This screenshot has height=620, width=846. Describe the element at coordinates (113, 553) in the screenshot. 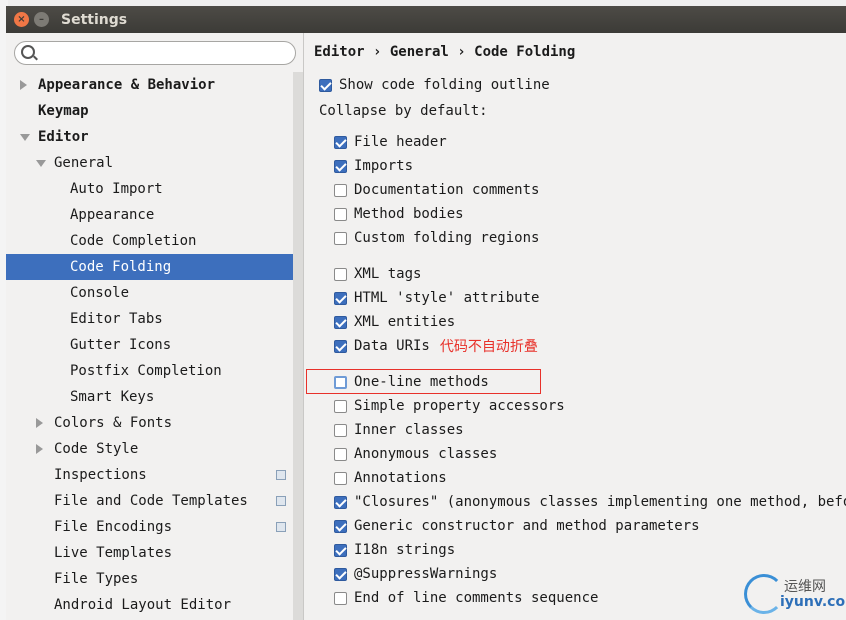

I see `sidebar-item-label: Live Templates` at that location.